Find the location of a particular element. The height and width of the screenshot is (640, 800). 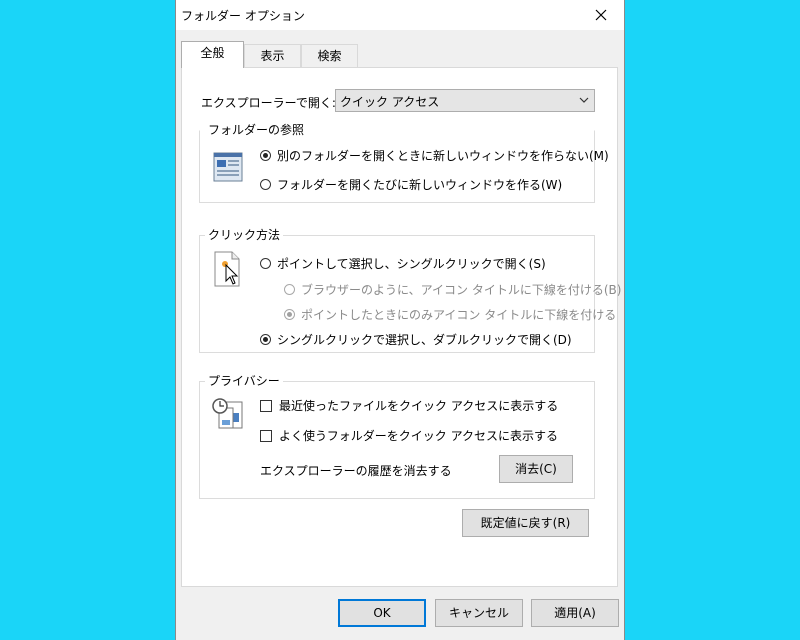

radio-new-window-label: フォルダーを開くたびに新しいウィンドウを作る(W) is located at coordinates (420, 185).